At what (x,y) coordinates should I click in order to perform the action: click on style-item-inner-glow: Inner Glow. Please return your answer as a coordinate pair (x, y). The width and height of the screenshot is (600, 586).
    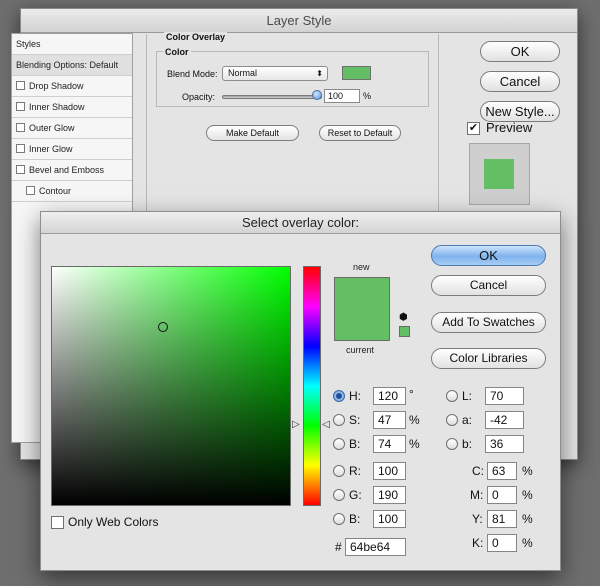
    Looking at the image, I should click on (72, 149).